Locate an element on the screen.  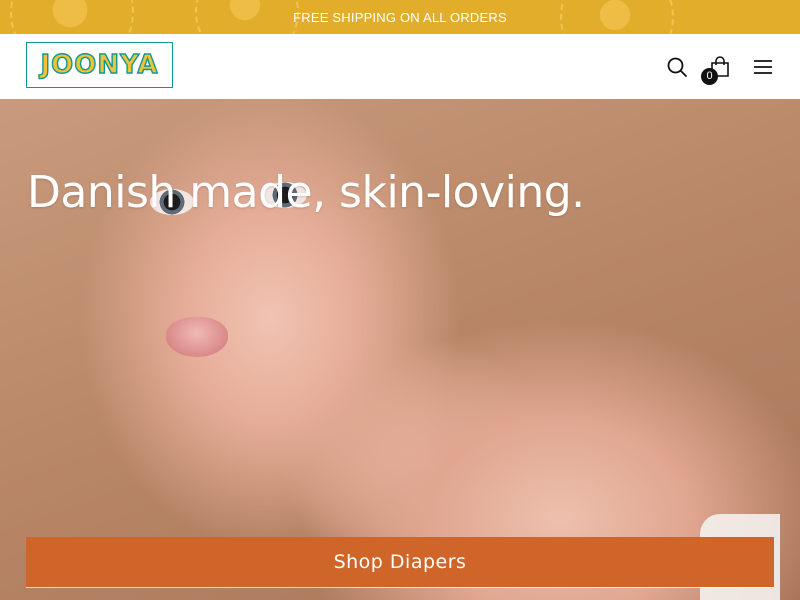
search-icon is located at coordinates (677, 67).